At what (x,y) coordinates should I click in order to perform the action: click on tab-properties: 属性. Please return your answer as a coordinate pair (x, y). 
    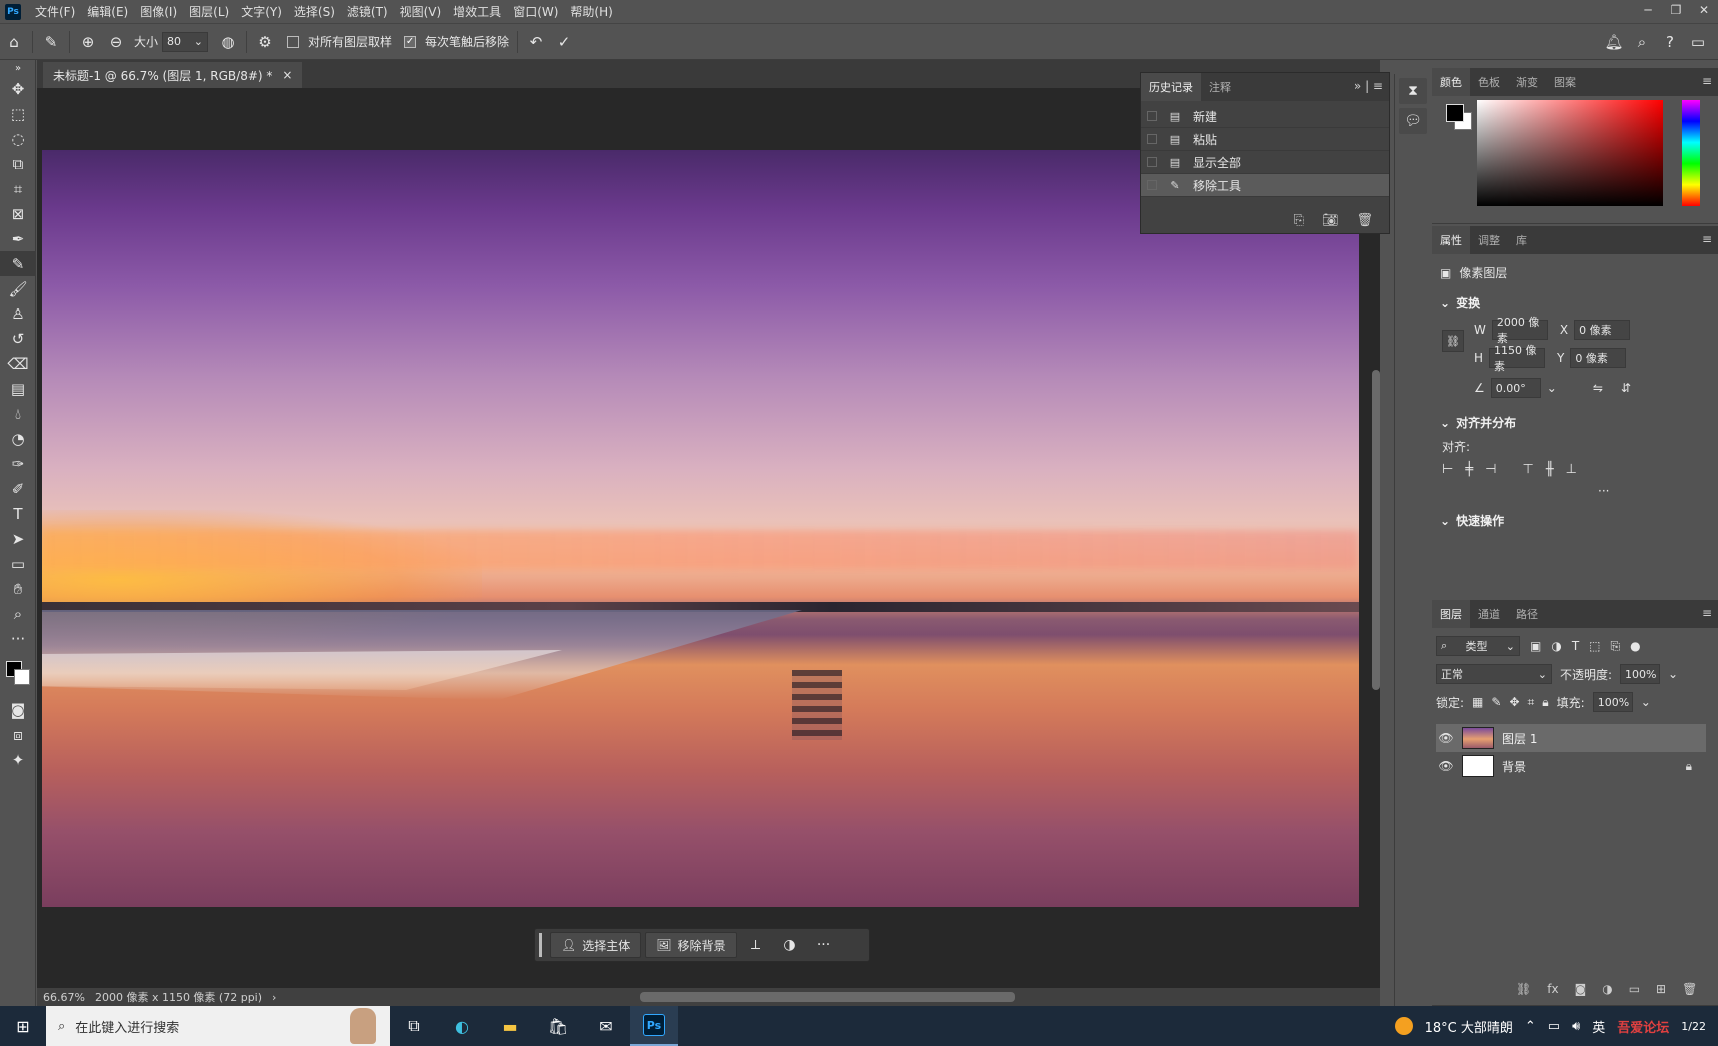
    Looking at the image, I should click on (1451, 240).